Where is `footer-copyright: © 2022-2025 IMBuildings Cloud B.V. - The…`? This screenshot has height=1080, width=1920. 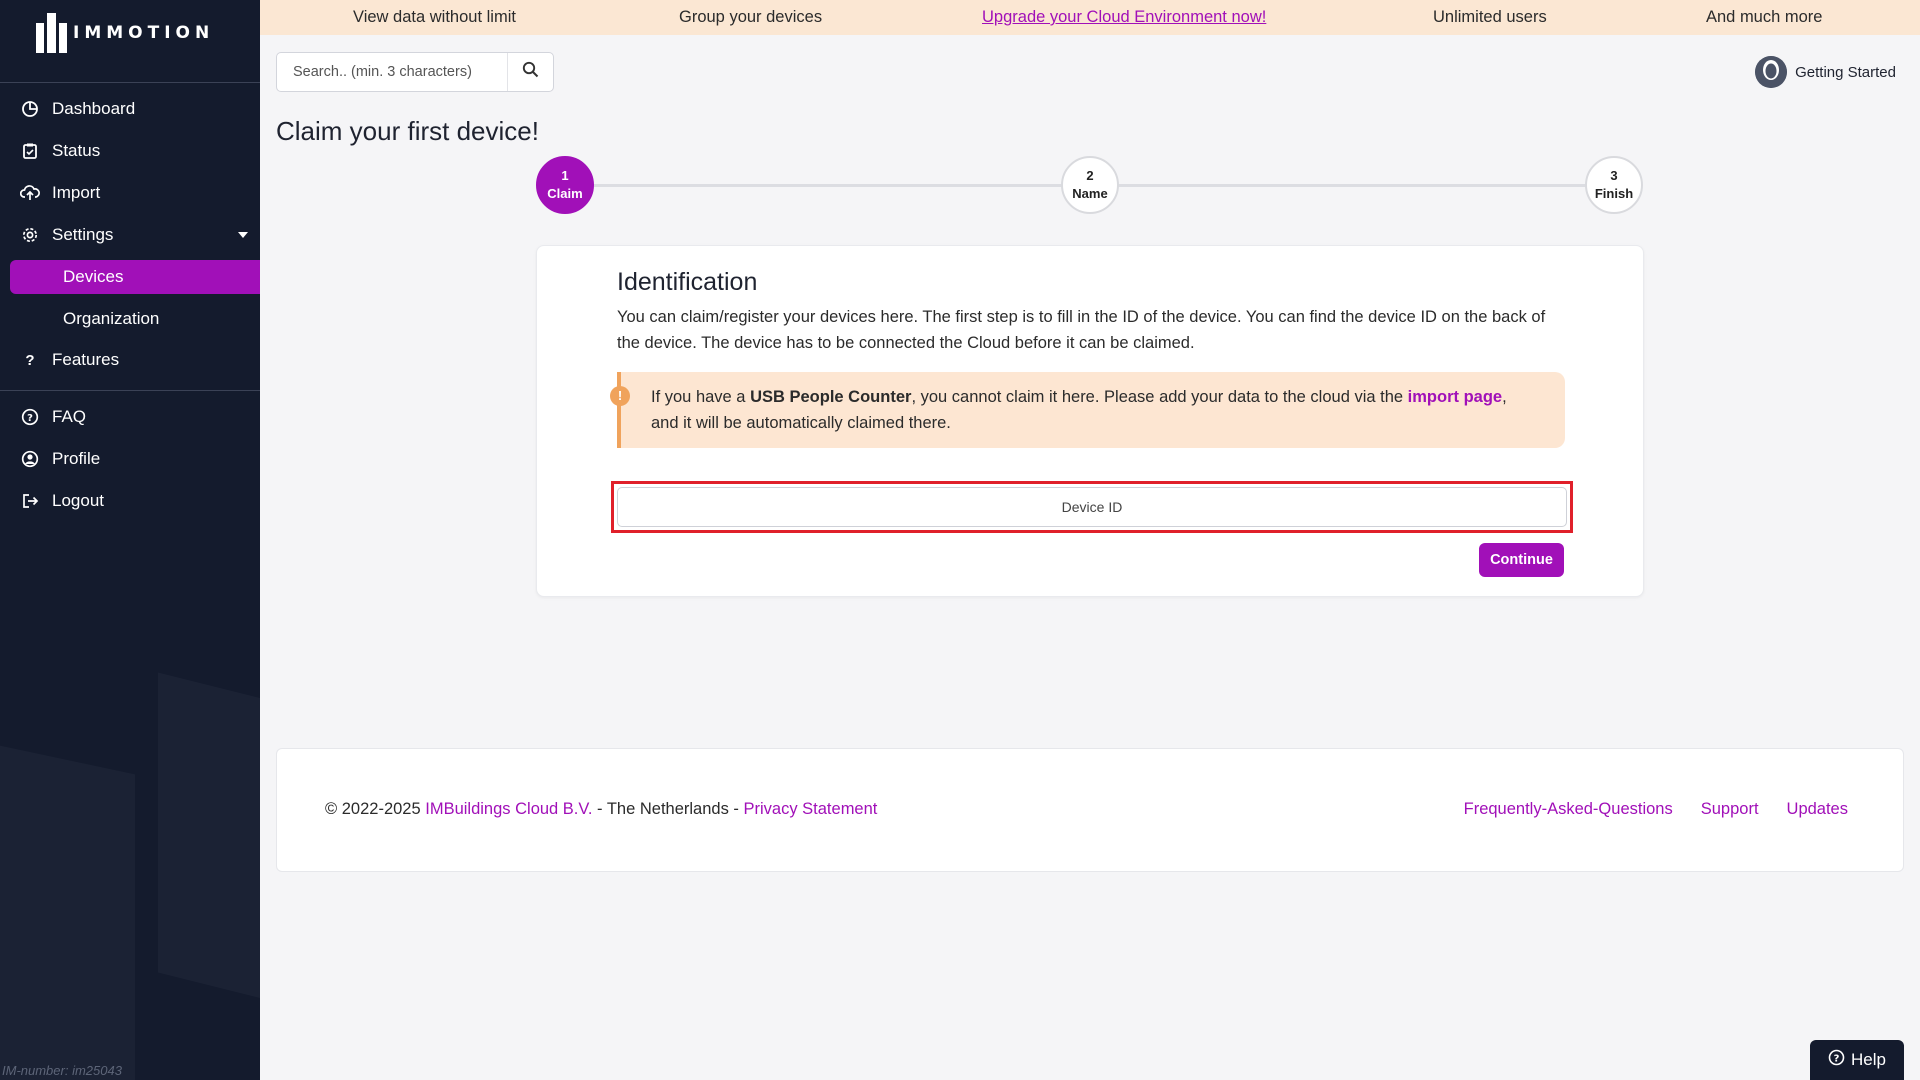 footer-copyright: © 2022-2025 IMBuildings Cloud B.V. - The… is located at coordinates (601, 809).